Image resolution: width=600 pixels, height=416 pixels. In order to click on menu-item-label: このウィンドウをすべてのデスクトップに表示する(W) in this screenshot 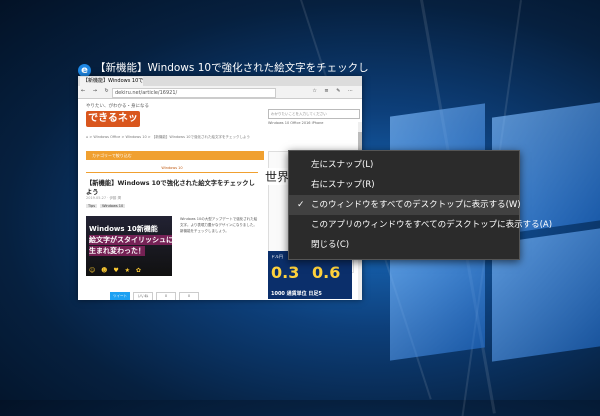, I will do `click(416, 205)`.